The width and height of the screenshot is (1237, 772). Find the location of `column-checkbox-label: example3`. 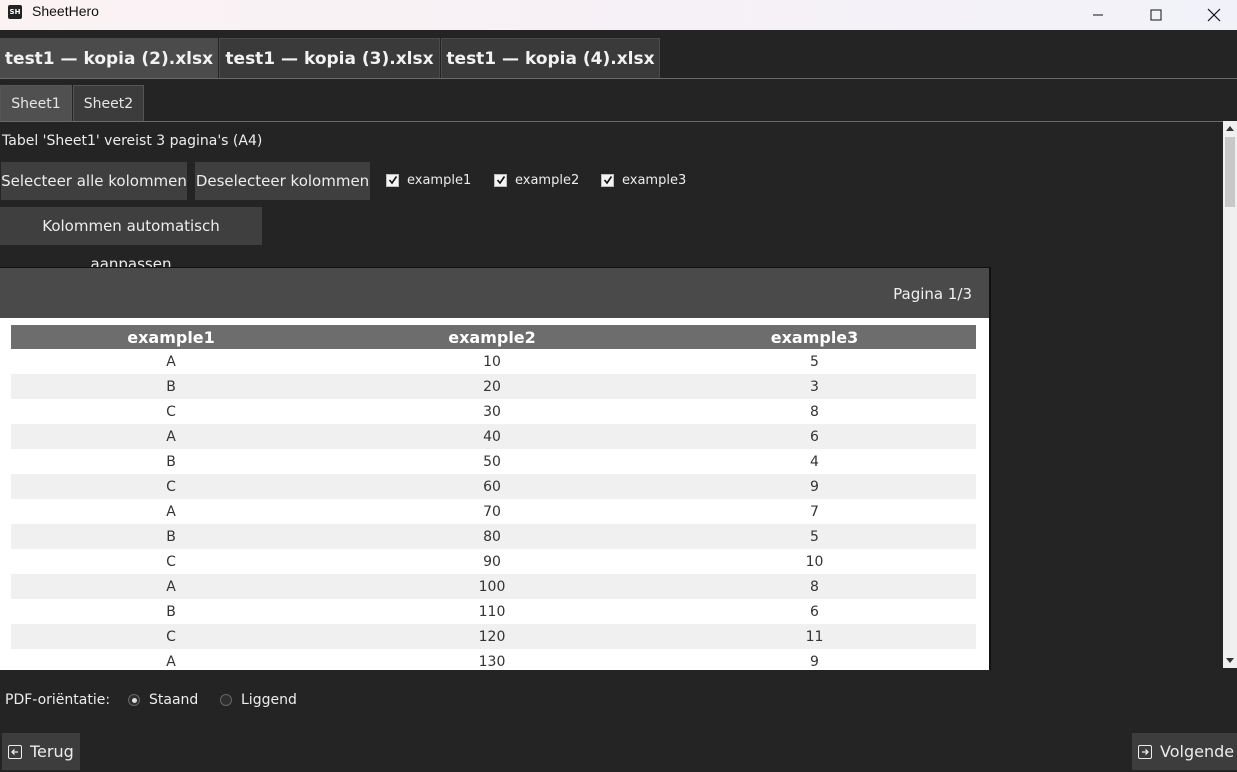

column-checkbox-label: example3 is located at coordinates (654, 180).